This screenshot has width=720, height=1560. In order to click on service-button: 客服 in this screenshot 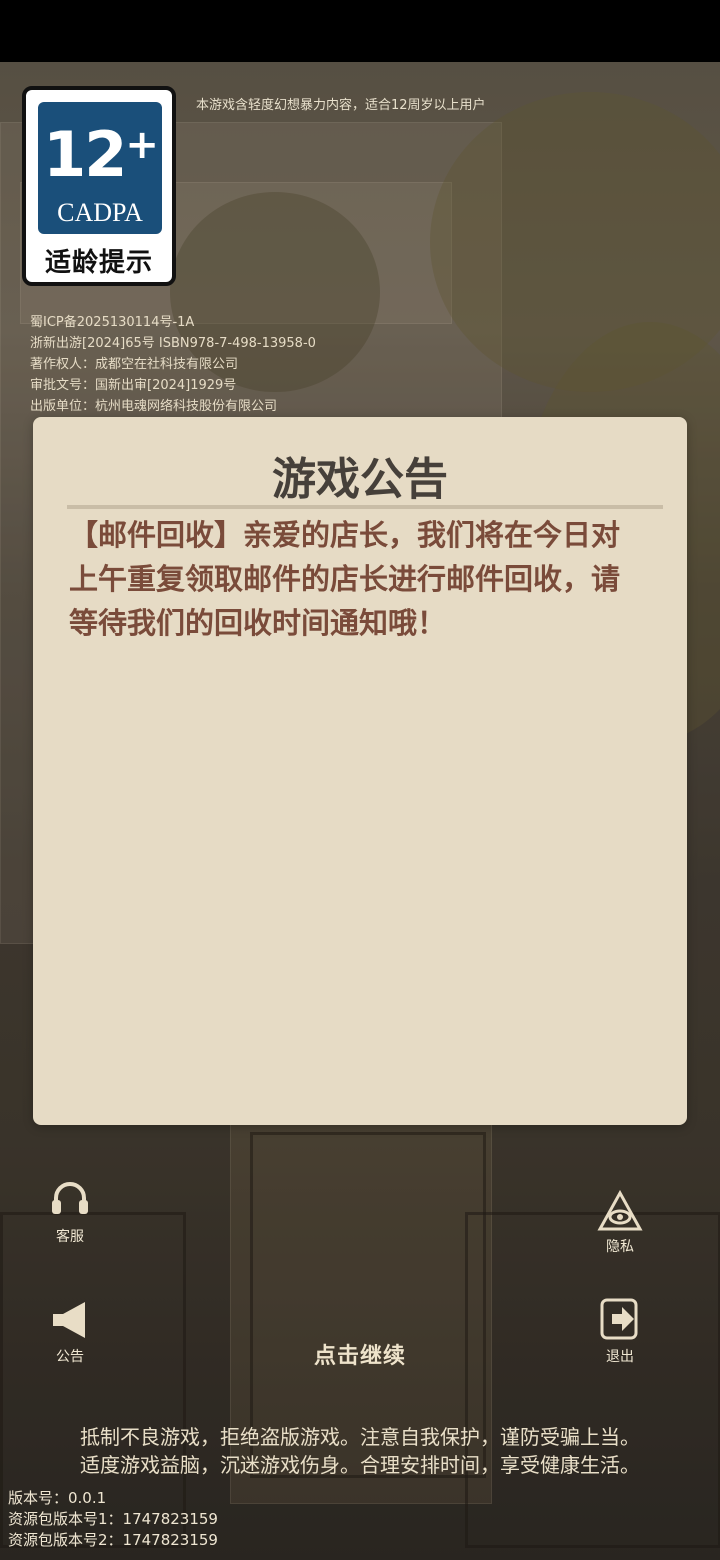, I will do `click(70, 1212)`.